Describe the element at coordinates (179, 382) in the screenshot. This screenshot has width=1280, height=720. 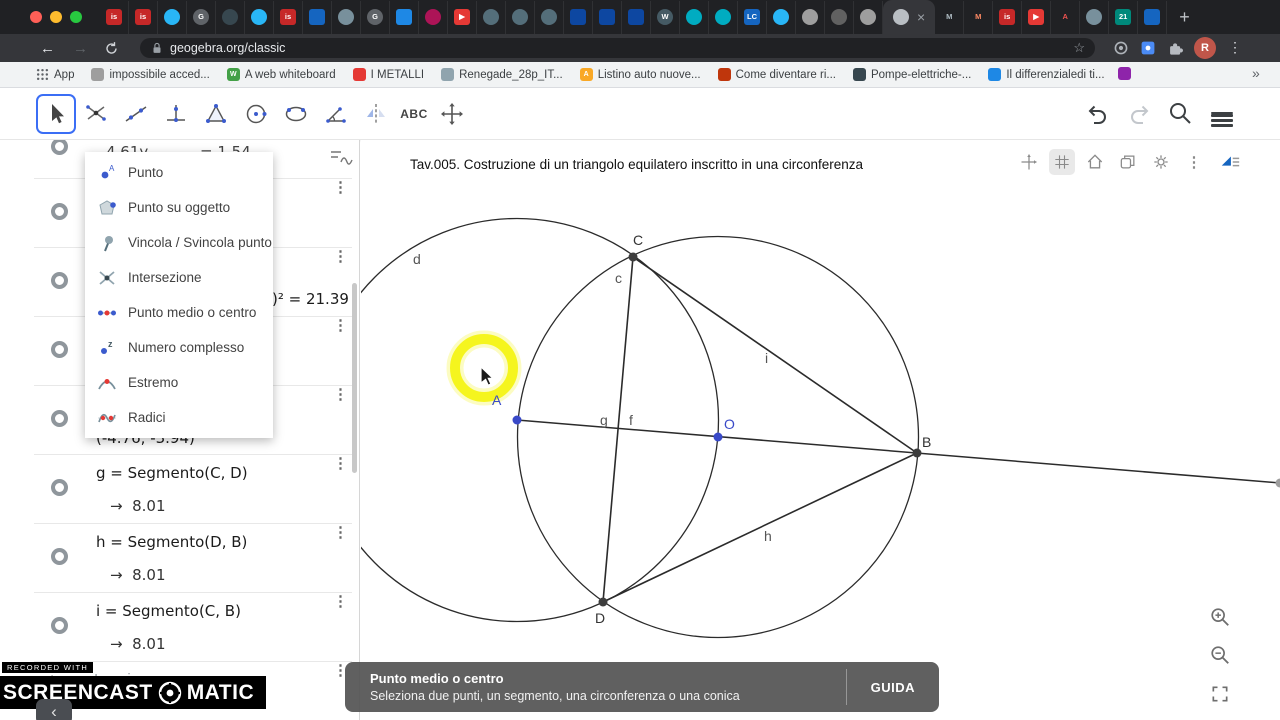
I see `menu-item-estremo: Estremo` at that location.